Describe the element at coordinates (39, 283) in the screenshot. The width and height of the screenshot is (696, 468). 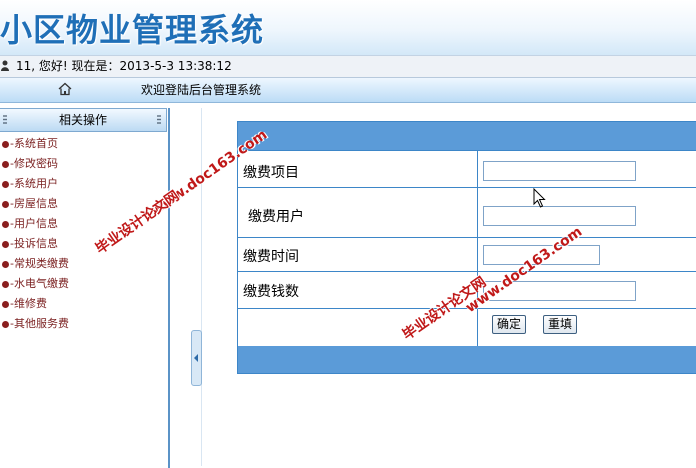
I see `sidebar-item-label: -水电气缴费` at that location.